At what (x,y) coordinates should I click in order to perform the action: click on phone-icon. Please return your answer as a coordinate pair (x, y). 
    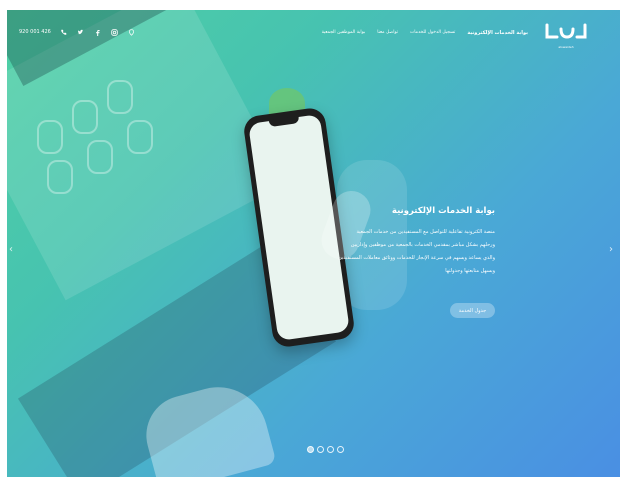
    Looking at the image, I should click on (64, 32).